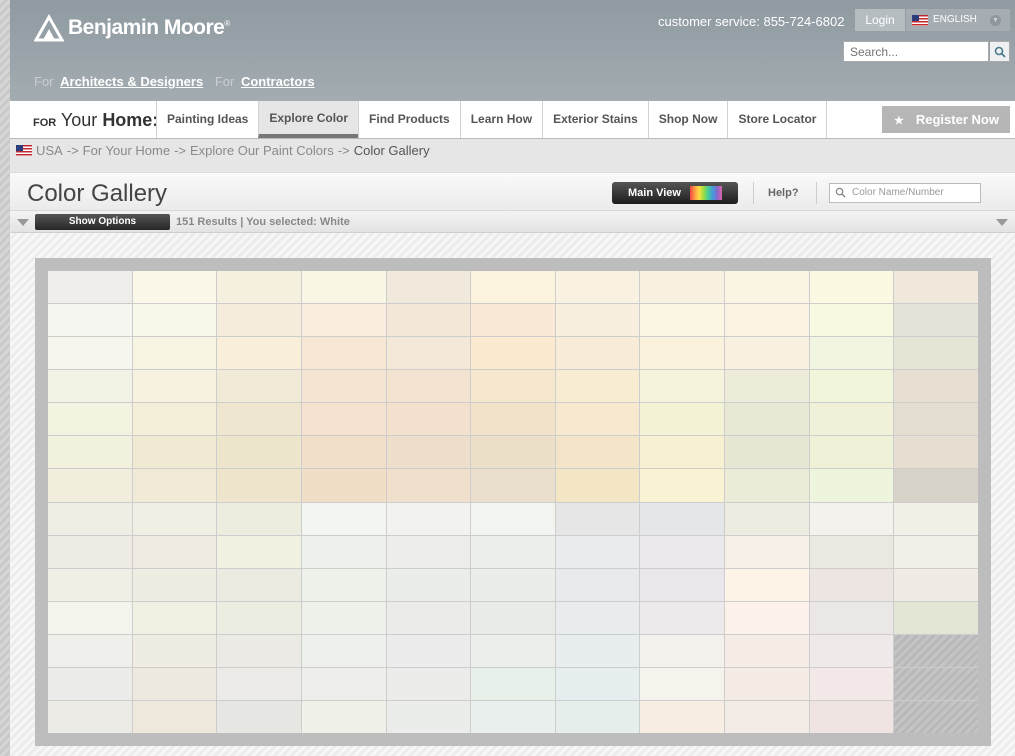  Describe the element at coordinates (595, 119) in the screenshot. I see `tab-exterior-stains: Exterior Stains` at that location.